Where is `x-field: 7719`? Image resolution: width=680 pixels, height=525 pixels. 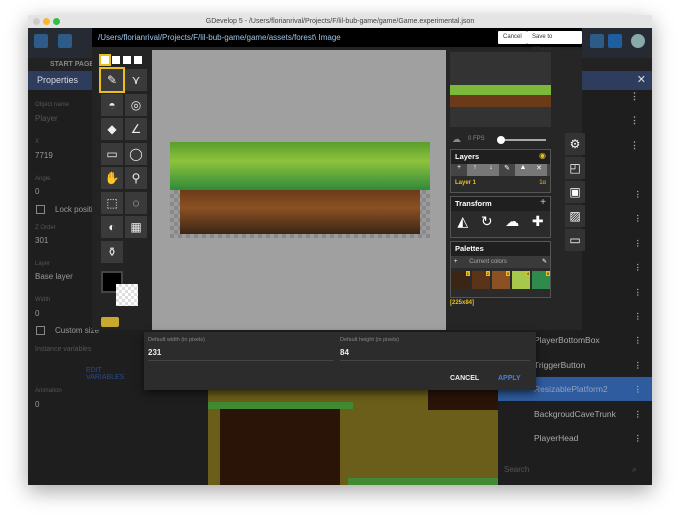
x-field: 7719 is located at coordinates (44, 155).